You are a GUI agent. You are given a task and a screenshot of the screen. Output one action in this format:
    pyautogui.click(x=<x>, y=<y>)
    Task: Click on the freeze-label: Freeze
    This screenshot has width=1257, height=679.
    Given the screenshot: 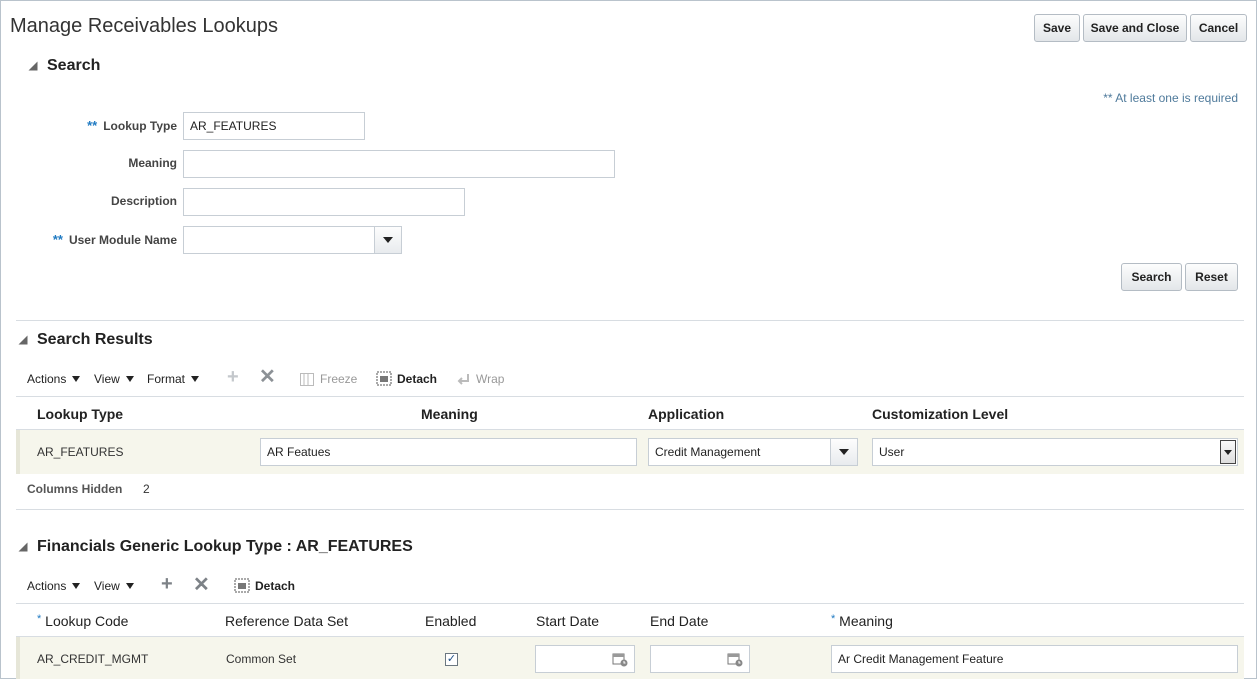 What is the action you would take?
    pyautogui.click(x=339, y=379)
    